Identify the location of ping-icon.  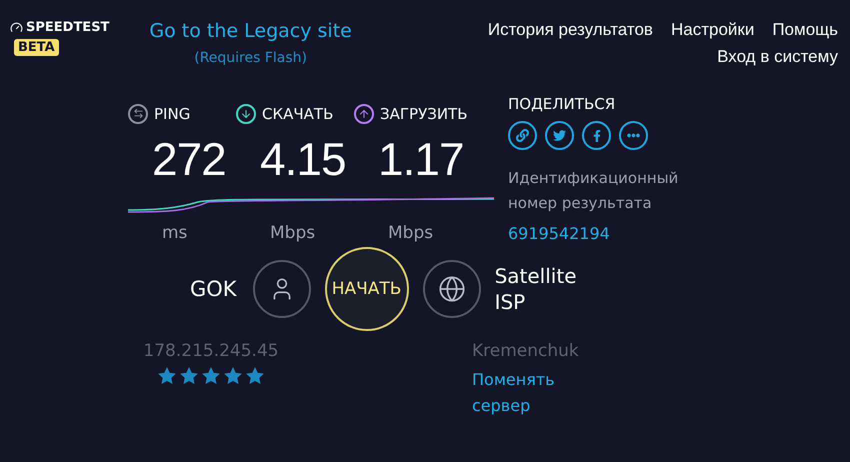
(138, 114).